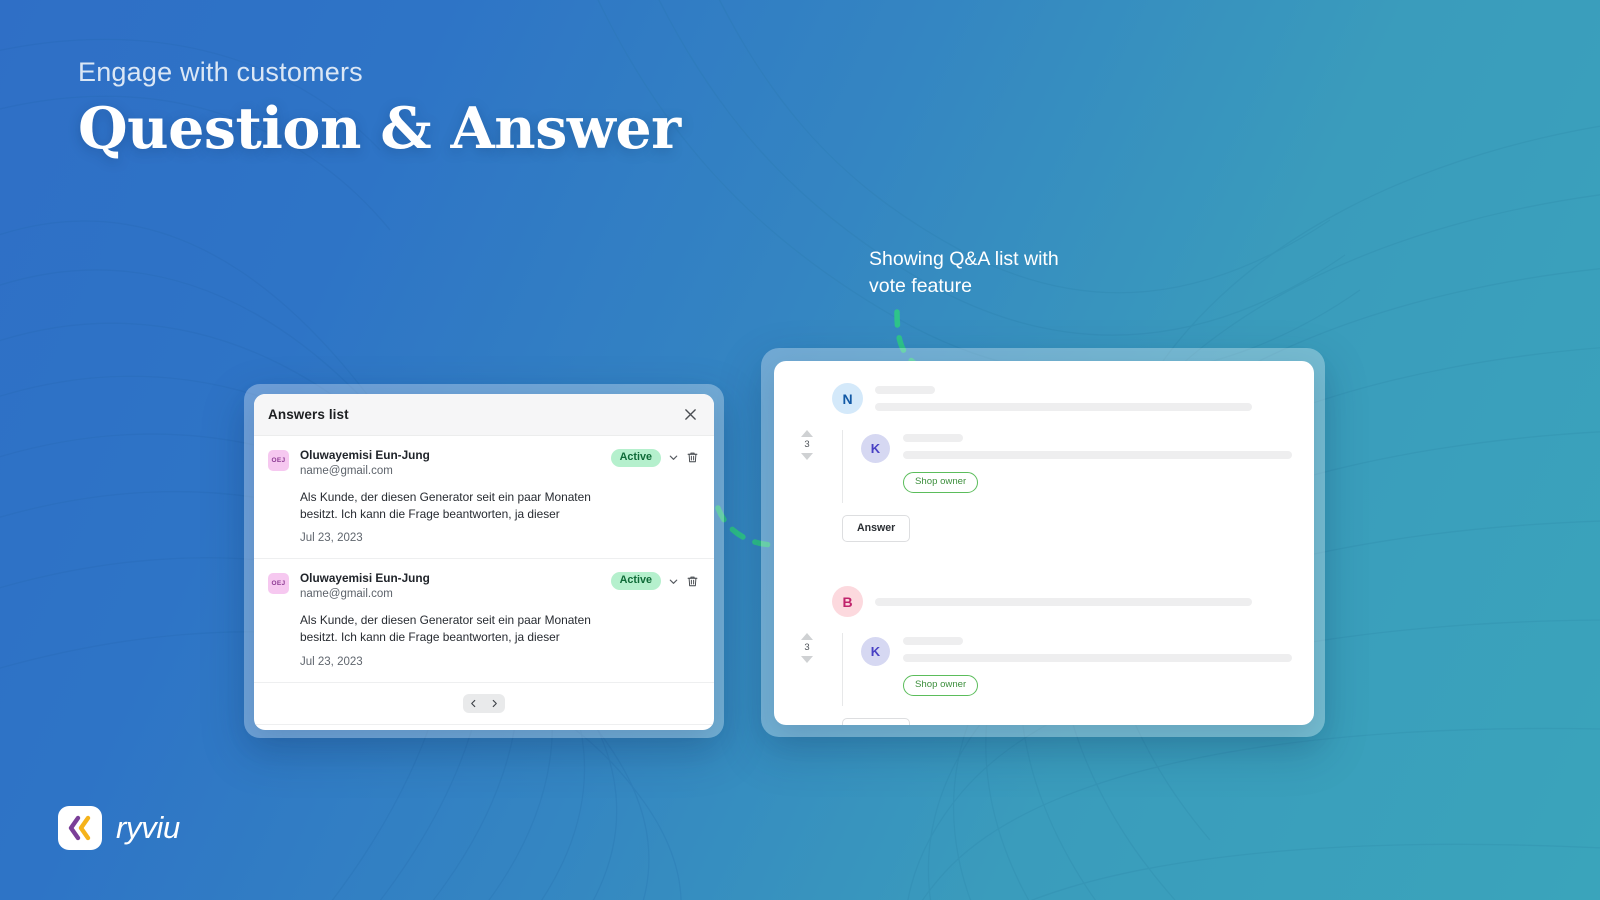 This screenshot has width=1600, height=900. I want to click on qa-block: 3 N K Shop owner Answer, so click(1044, 463).